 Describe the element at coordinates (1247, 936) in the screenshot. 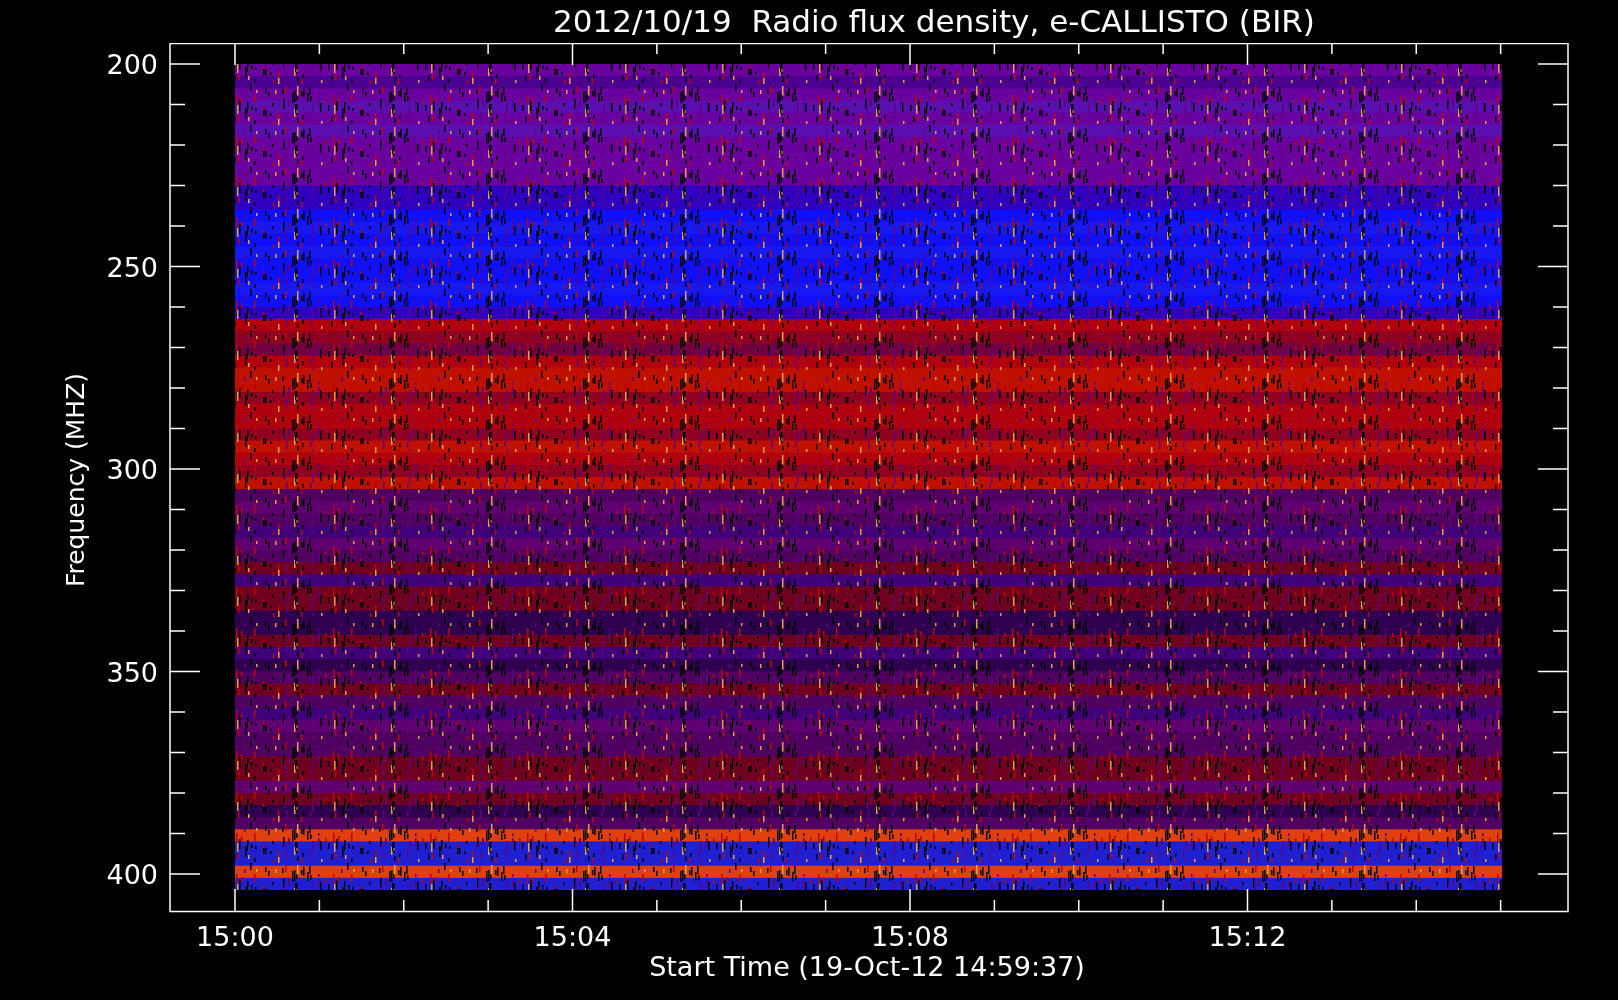

I see `x-tick-label: 15:12` at that location.